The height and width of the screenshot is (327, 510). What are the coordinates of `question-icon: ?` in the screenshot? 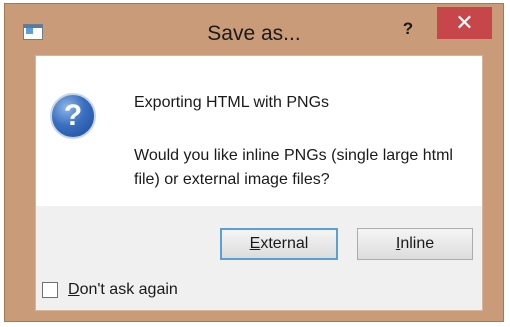 It's located at (73, 116).